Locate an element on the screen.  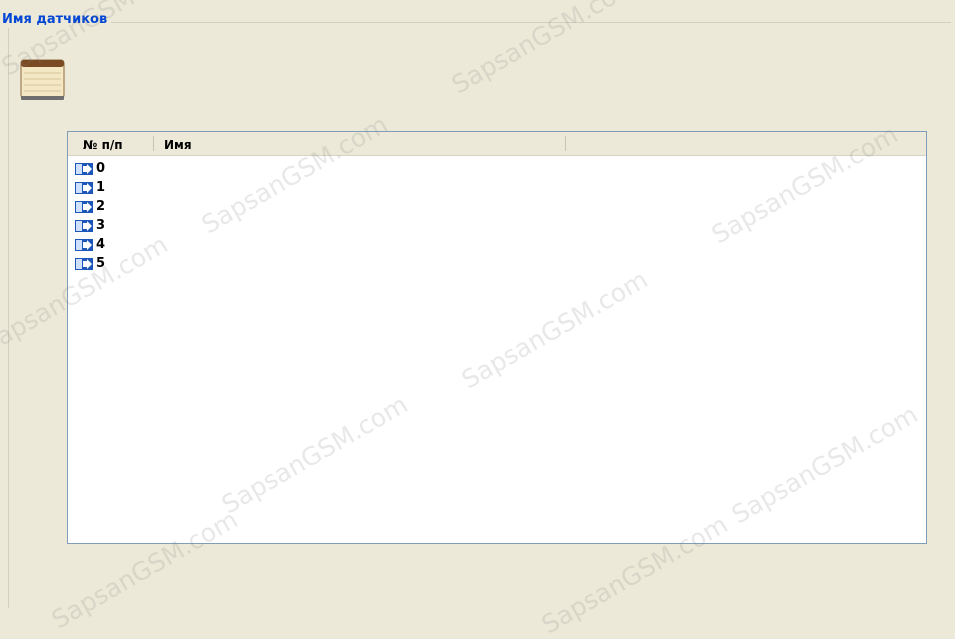
column-header-name: Имя is located at coordinates (178, 143).